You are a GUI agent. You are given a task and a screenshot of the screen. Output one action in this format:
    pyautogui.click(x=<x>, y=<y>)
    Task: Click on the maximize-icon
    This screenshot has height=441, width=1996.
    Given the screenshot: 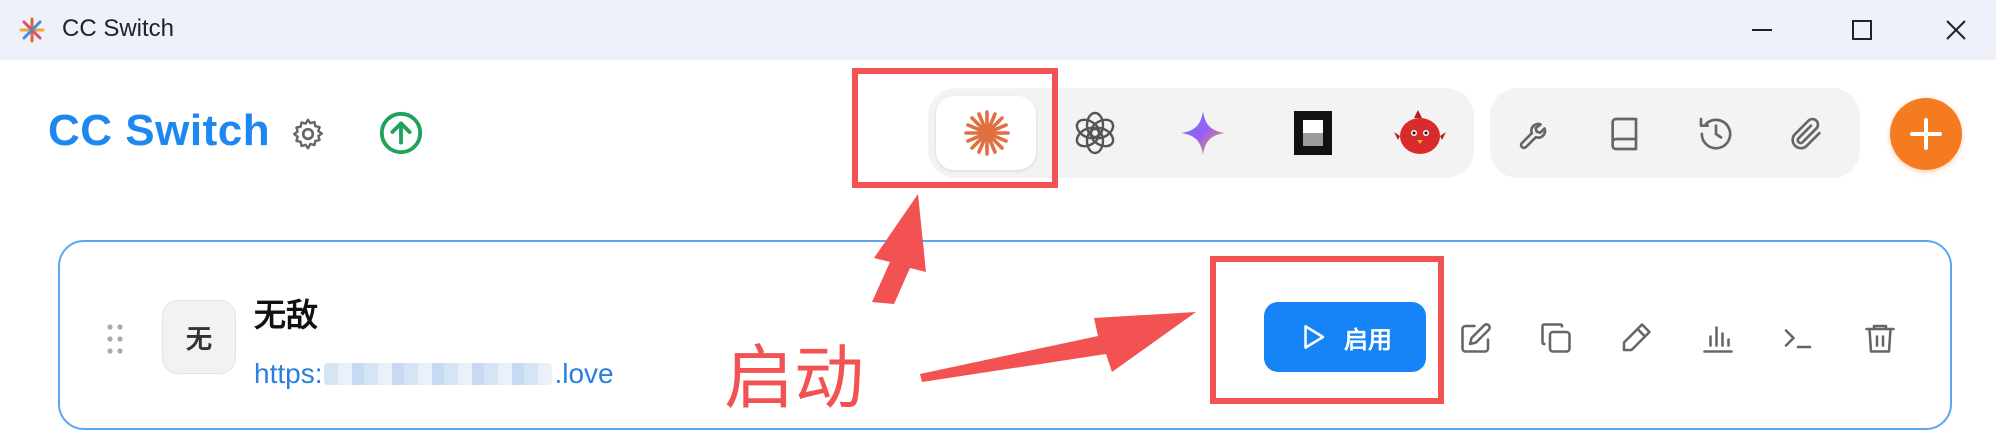 What is the action you would take?
    pyautogui.click(x=1862, y=30)
    